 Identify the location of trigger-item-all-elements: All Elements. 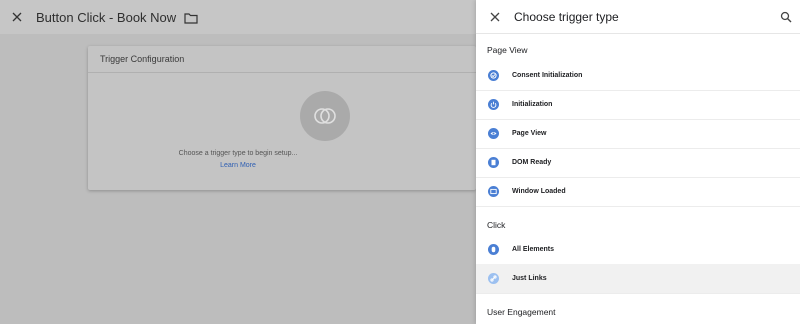
(638, 250).